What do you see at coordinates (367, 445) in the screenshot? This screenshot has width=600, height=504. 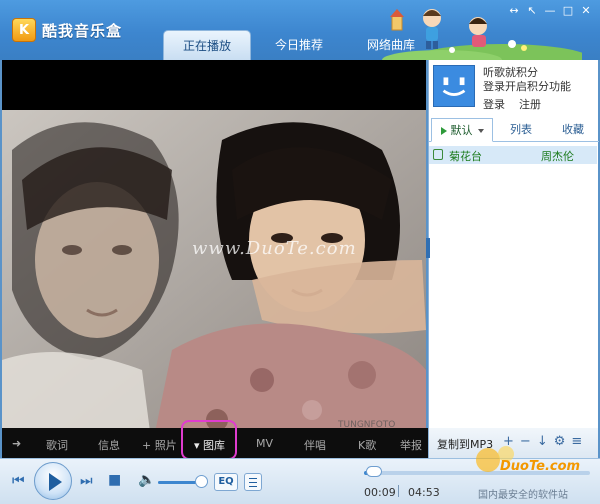 I see `tab-k-song: K歌` at bounding box center [367, 445].